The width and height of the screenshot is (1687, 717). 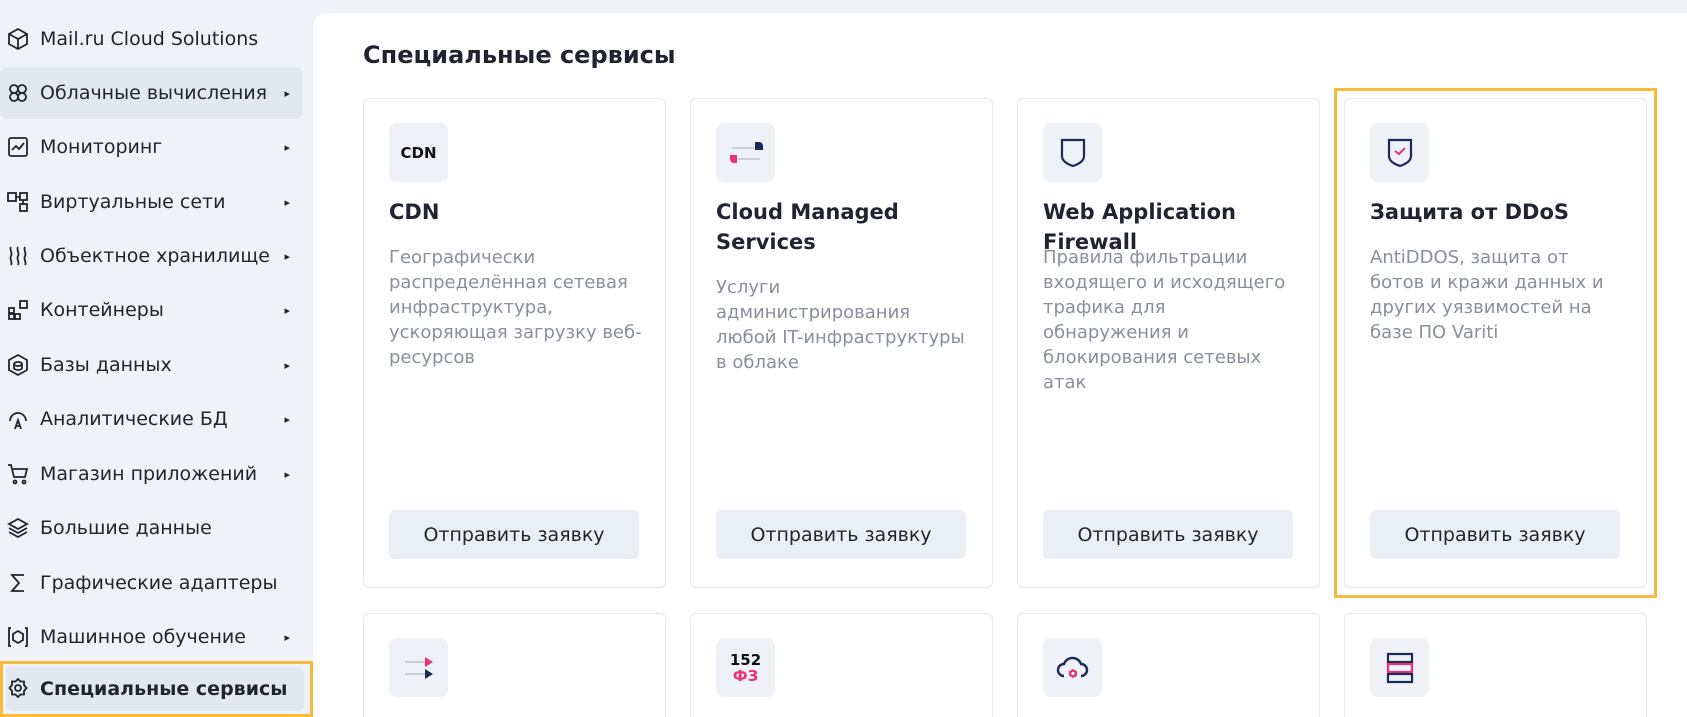 I want to click on managed-services-icon, so click(x=745, y=152).